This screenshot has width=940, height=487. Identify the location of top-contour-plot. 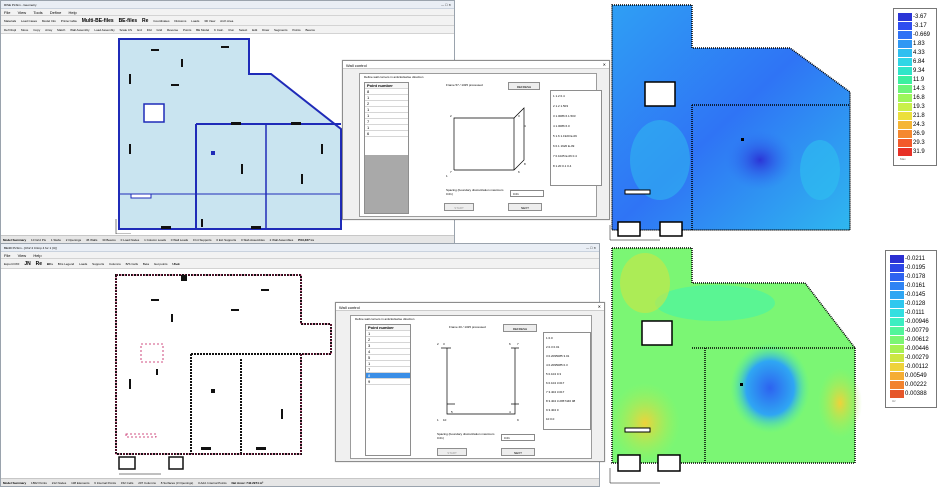
(730, 122).